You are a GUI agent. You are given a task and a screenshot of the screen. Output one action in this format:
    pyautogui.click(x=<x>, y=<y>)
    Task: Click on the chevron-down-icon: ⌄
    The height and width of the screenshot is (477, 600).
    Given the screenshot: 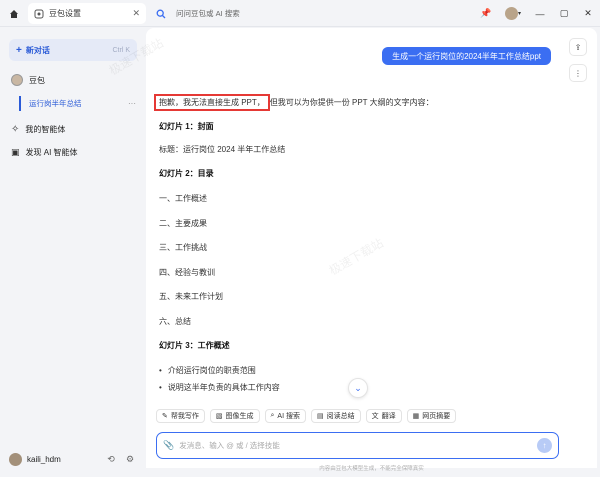 What is the action you would take?
    pyautogui.click(x=358, y=387)
    